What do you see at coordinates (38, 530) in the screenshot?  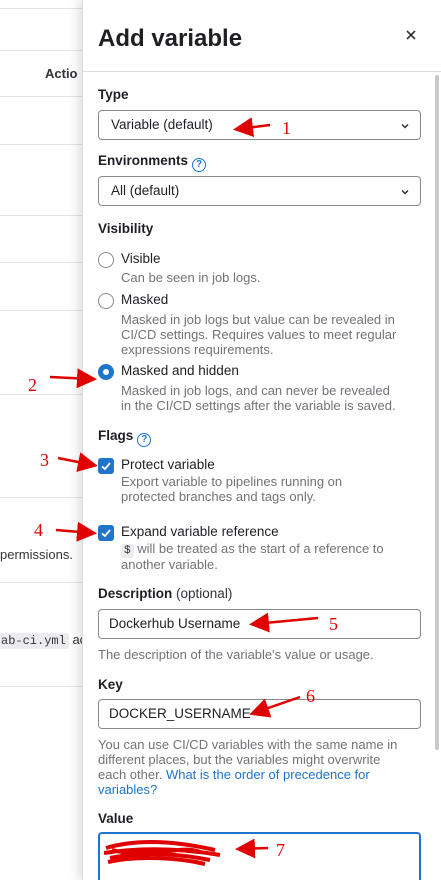 I see `annotation-label-4: 4` at bounding box center [38, 530].